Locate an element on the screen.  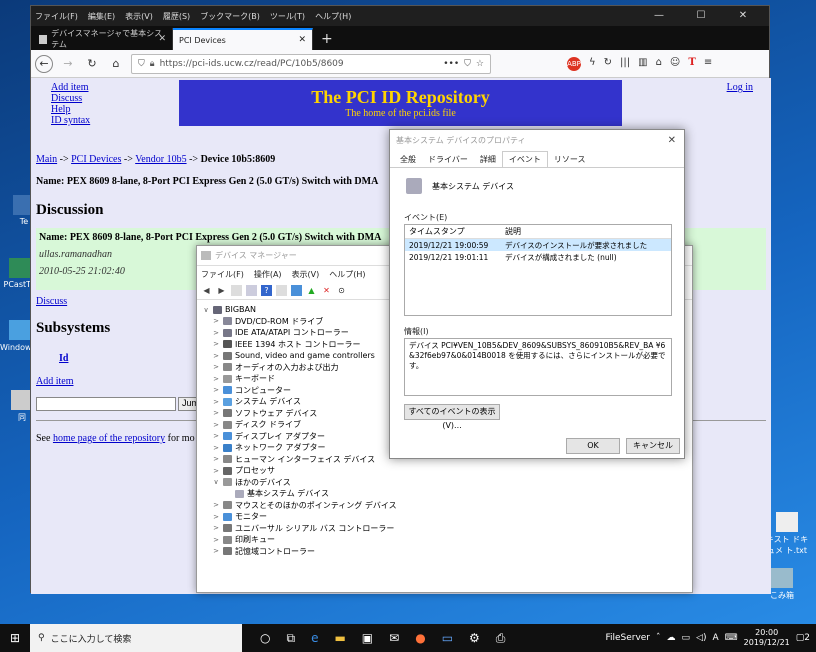
id-column-header: Id is located at coordinates (63, 358).